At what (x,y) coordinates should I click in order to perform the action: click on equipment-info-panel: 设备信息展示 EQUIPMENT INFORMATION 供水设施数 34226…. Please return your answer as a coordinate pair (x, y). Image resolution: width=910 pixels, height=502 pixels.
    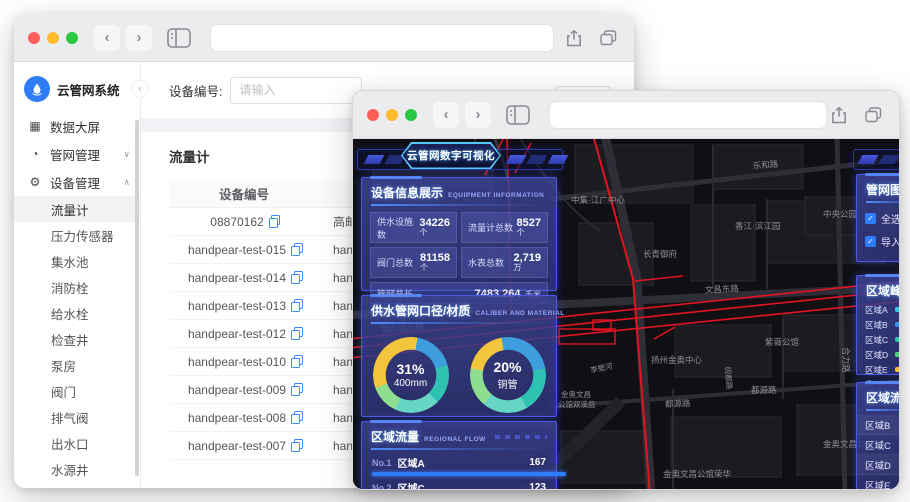
    Looking at the image, I should click on (459, 240).